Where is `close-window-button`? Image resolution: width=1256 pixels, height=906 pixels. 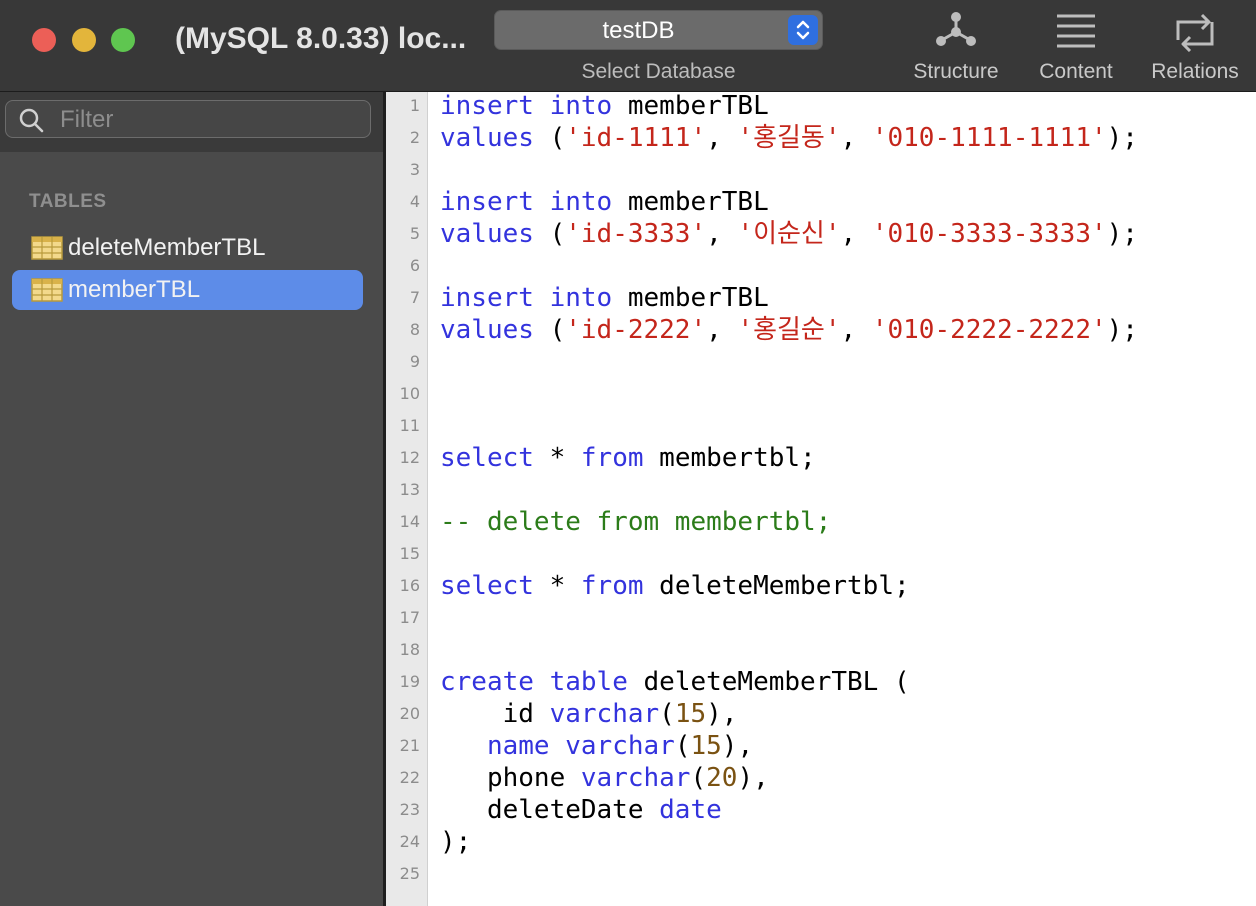 close-window-button is located at coordinates (44, 40).